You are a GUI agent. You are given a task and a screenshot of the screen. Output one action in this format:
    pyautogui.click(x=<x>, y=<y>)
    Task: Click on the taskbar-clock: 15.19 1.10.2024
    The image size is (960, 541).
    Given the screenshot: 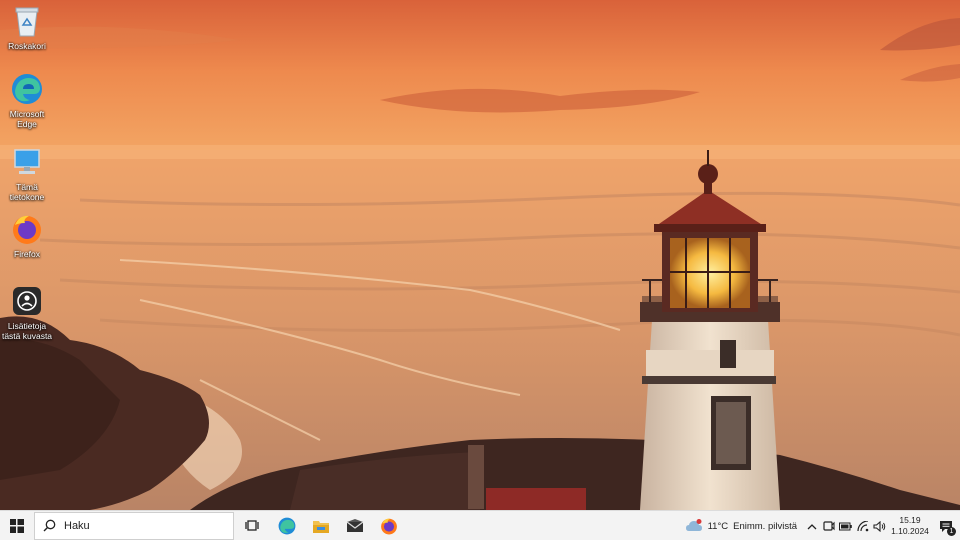 What is the action you would take?
    pyautogui.click(x=910, y=526)
    